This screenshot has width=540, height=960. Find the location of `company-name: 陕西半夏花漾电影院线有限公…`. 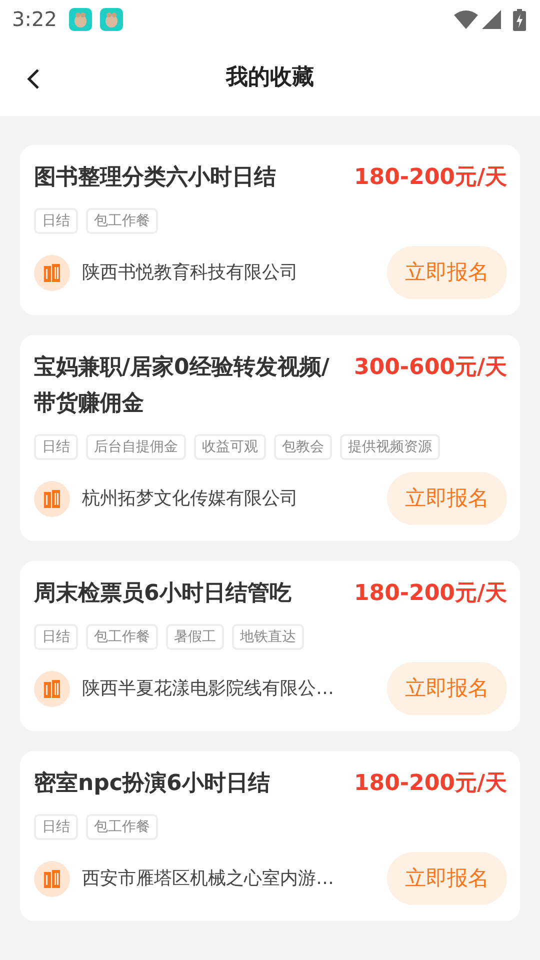

company-name: 陕西半夏花漾电影院线有限公… is located at coordinates (208, 689).